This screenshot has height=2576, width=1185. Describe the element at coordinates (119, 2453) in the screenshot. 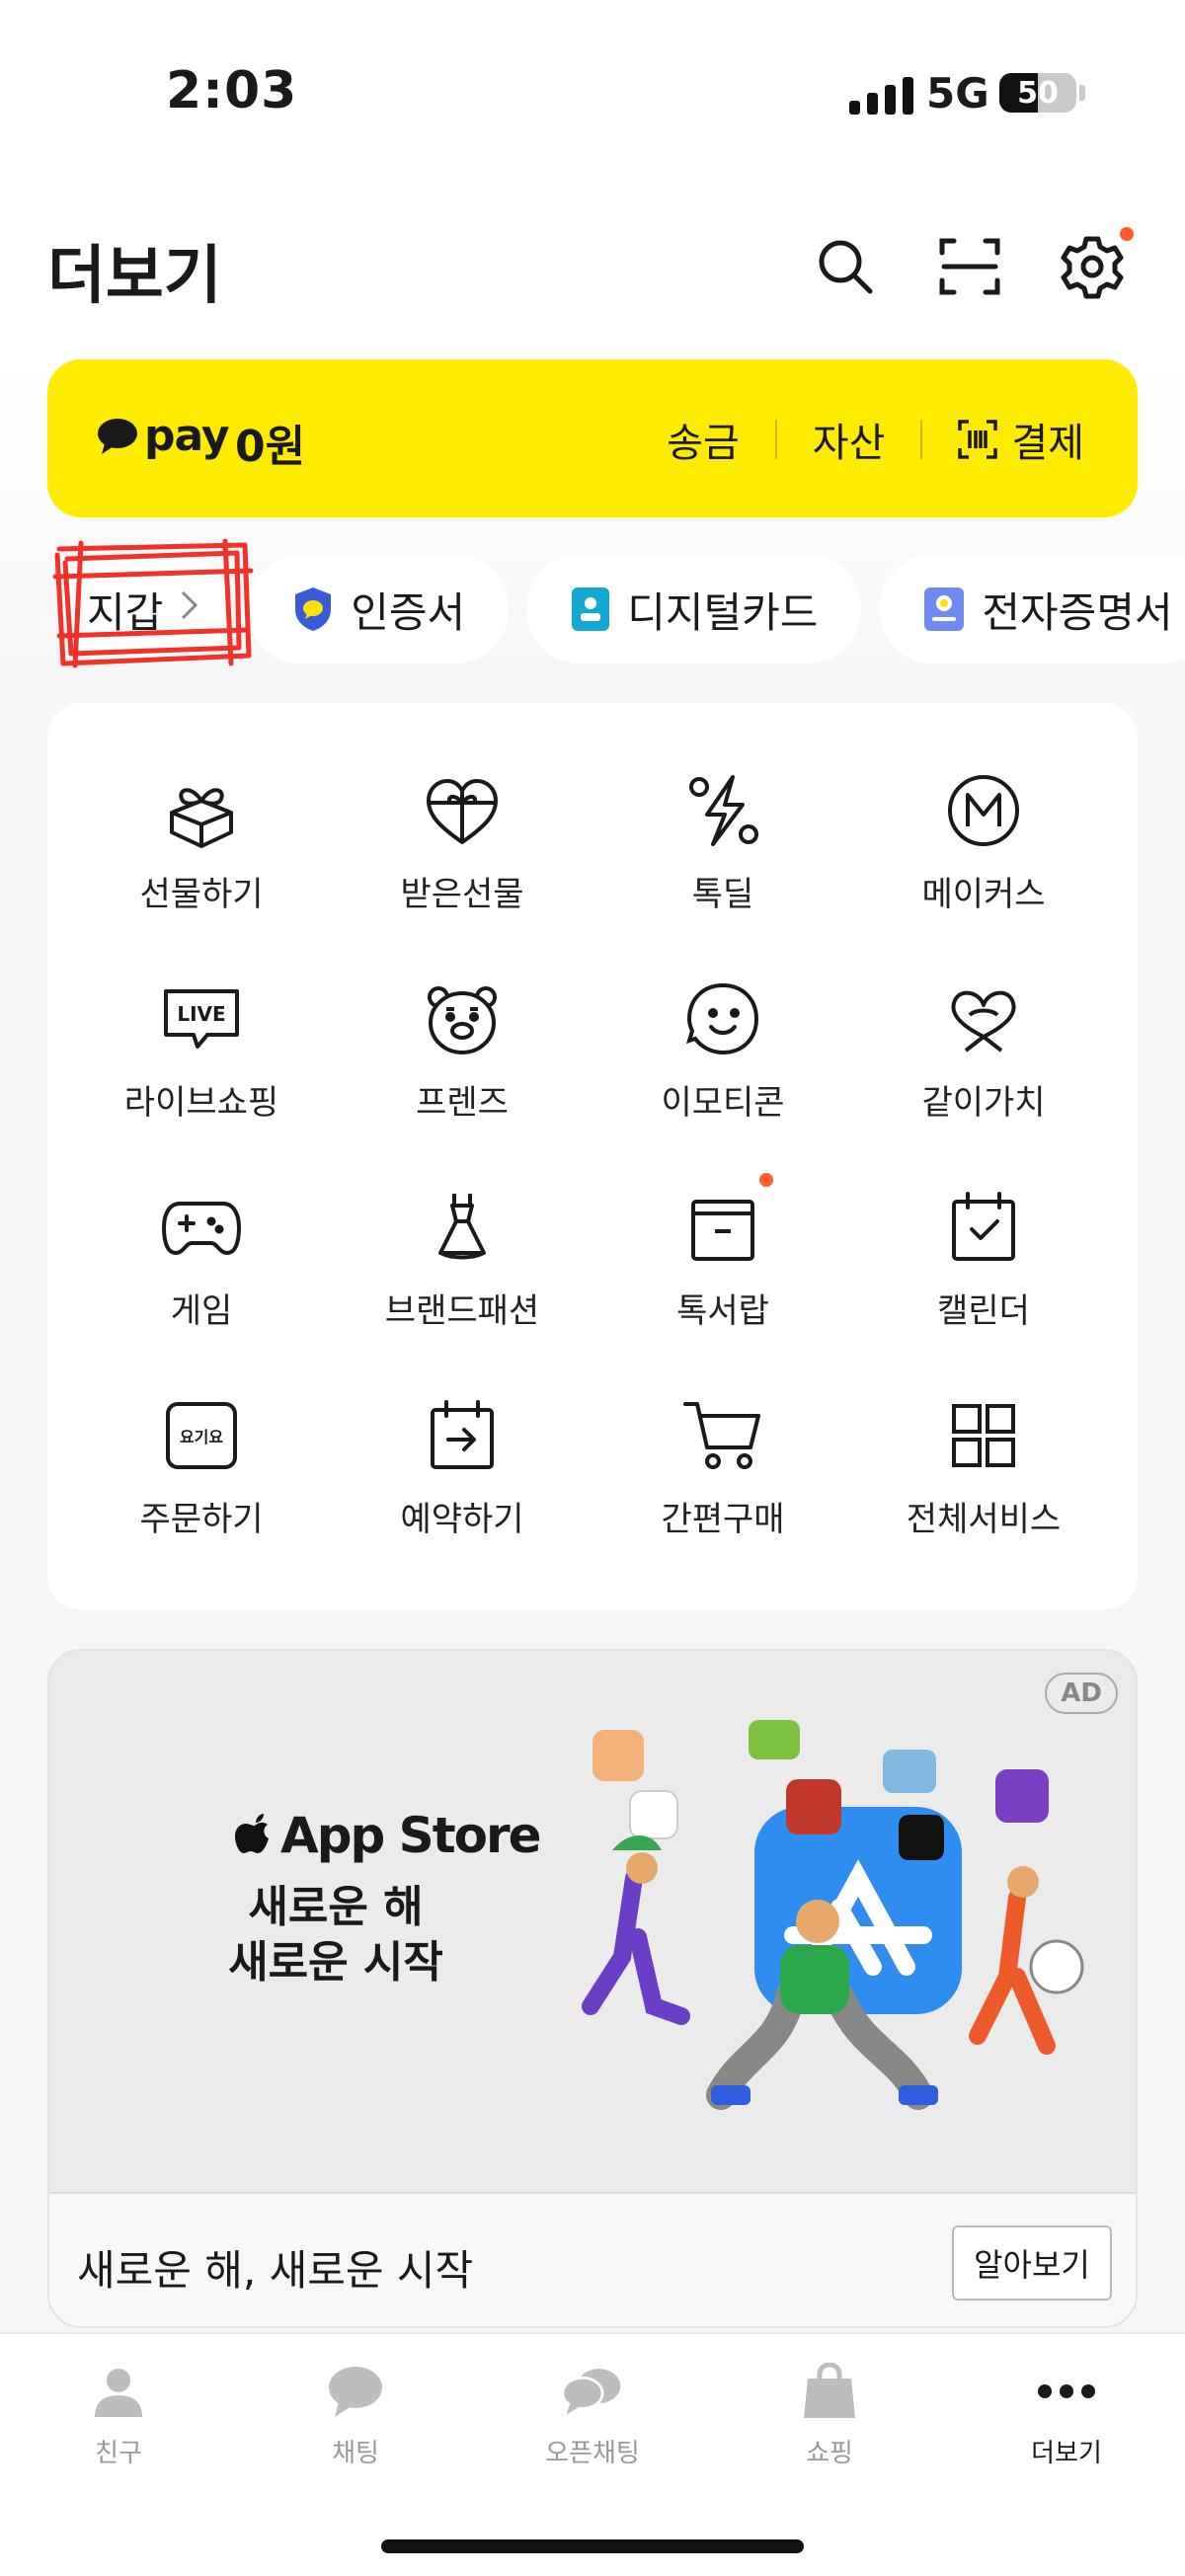

I see `tab-label: 친구` at that location.